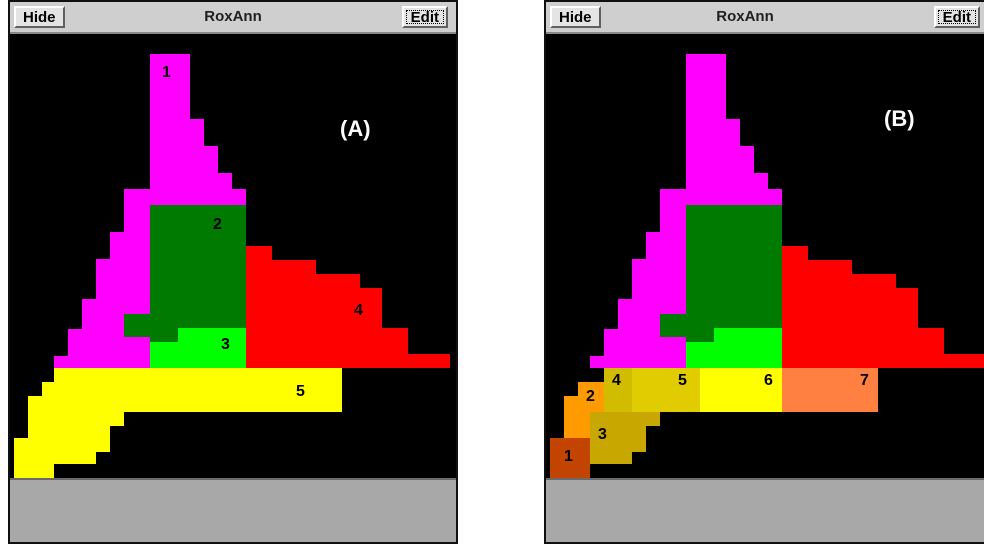 This screenshot has width=984, height=544. I want to click on class-label-7: 7, so click(864, 380).